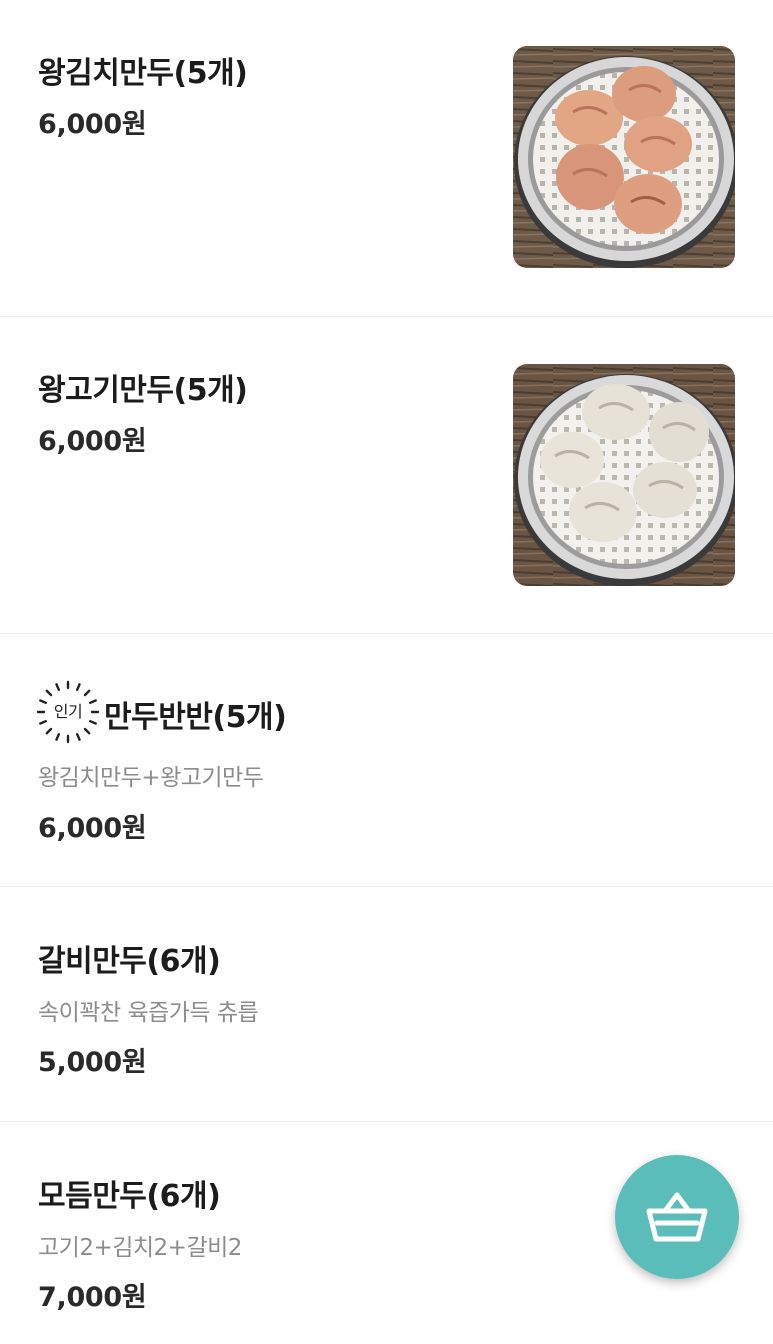  I want to click on popular-badge-label: 인기, so click(68, 711).